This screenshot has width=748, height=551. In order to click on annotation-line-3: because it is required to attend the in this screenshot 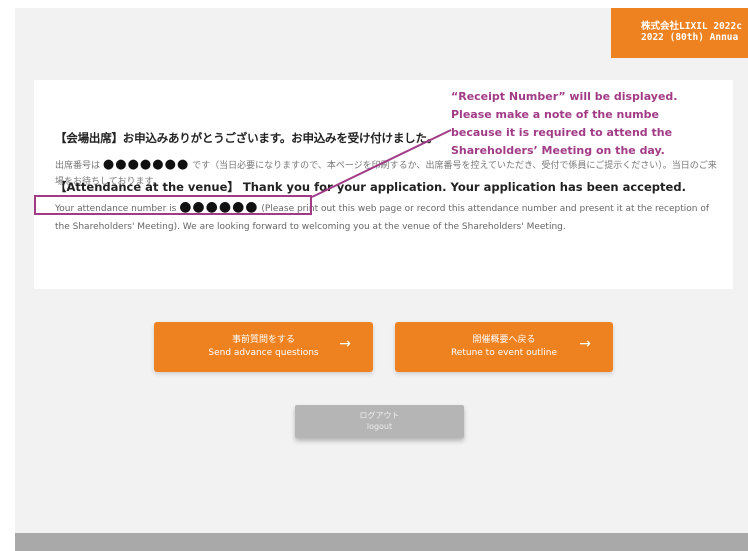, I will do `click(562, 132)`.